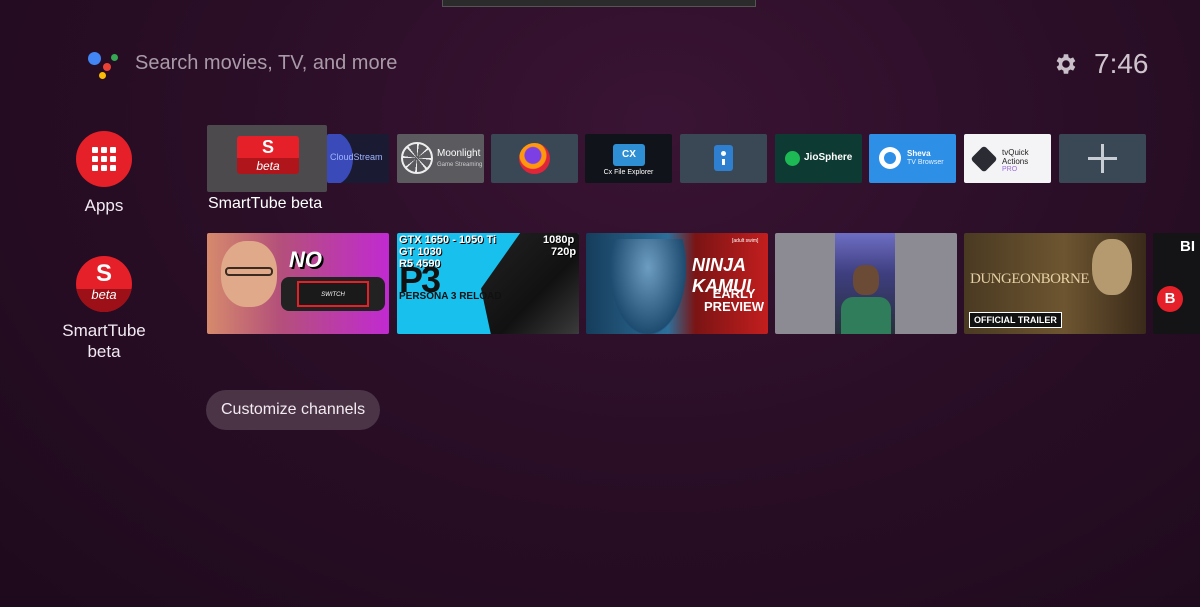 The image size is (1200, 607). What do you see at coordinates (358, 158) in the screenshot?
I see `app-tile-cloudstream: CloudStream` at bounding box center [358, 158].